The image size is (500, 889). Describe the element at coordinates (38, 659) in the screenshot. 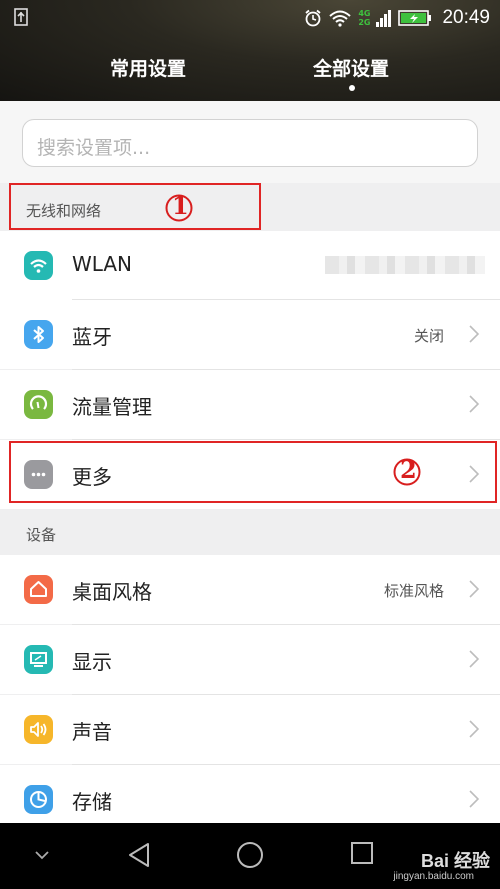

I see `display-icon` at that location.